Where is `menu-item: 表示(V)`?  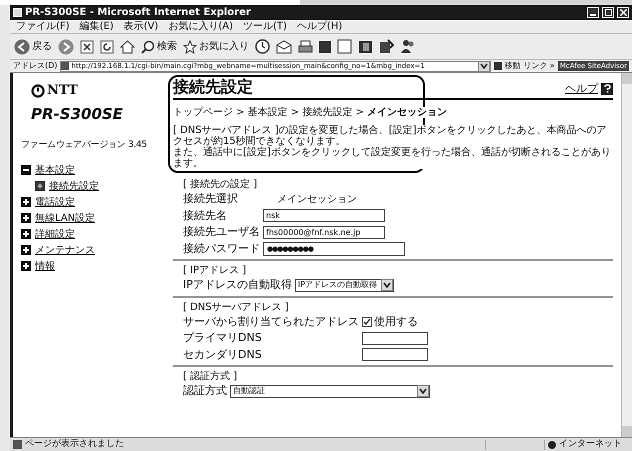 menu-item: 表示(V) is located at coordinates (141, 26).